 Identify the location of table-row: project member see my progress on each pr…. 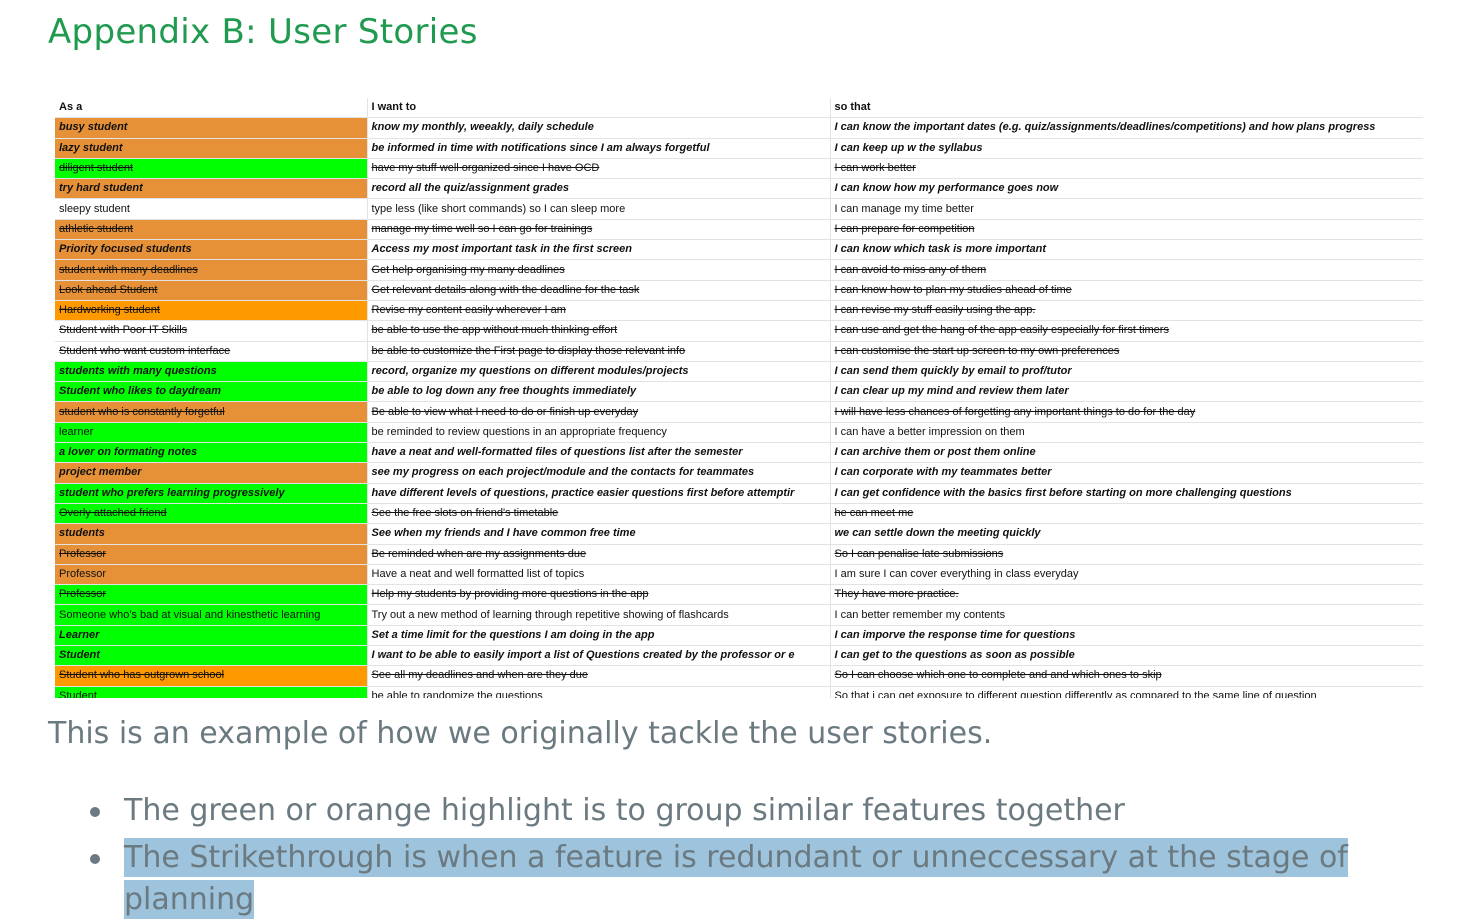
(739, 473).